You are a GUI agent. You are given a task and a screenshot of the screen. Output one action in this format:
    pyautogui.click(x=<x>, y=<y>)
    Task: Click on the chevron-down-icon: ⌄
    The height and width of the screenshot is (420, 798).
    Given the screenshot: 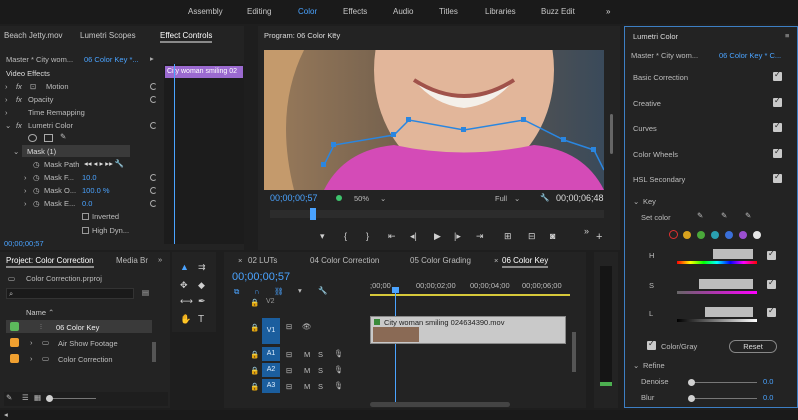 What is the action you would take?
    pyautogui.click(x=383, y=198)
    